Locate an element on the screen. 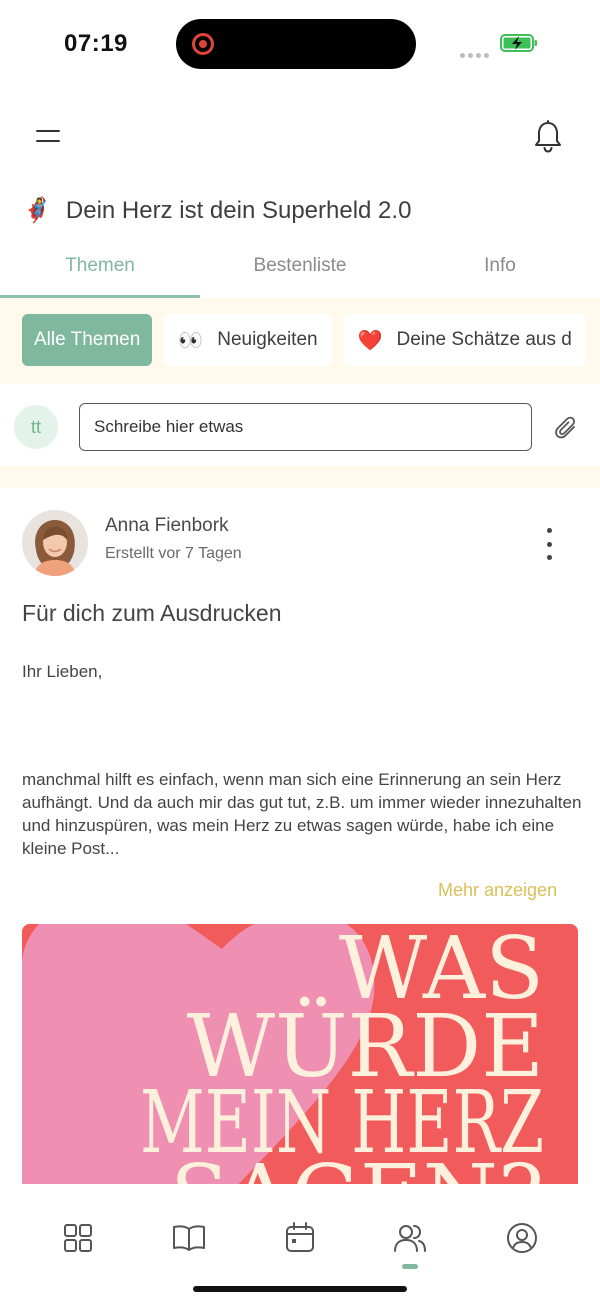  calendar-icon is located at coordinates (300, 1238).